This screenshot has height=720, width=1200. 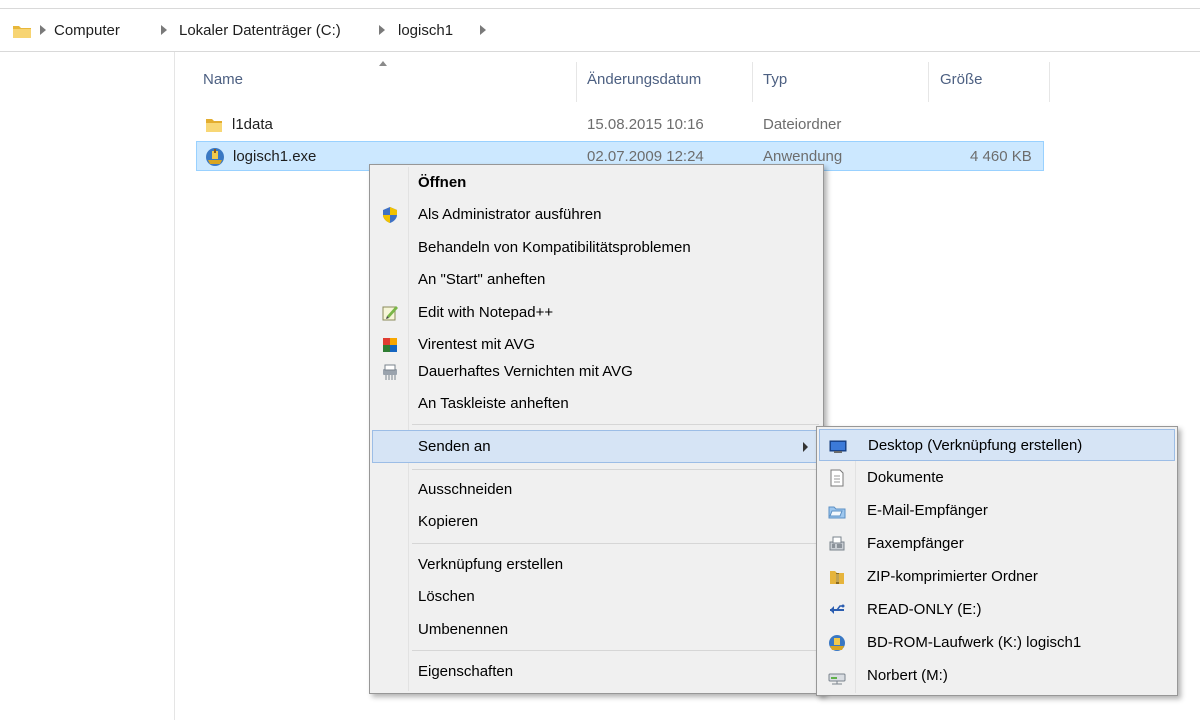 I want to click on menu-item-label: E-Mail-Empfänger, so click(x=927, y=510).